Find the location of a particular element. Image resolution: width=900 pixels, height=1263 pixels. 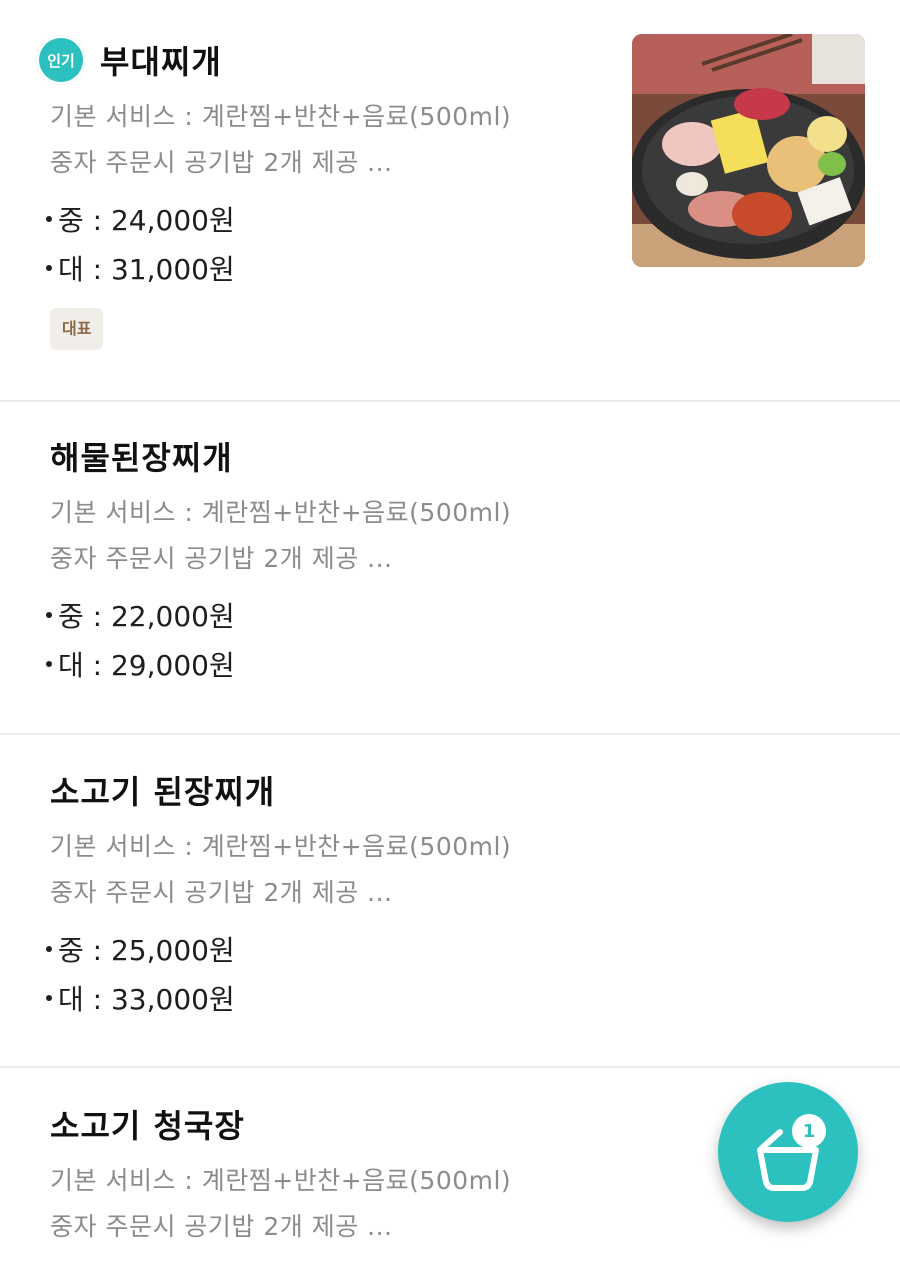

price-medium-text: 중 : 24,000원 is located at coordinates (146, 220).